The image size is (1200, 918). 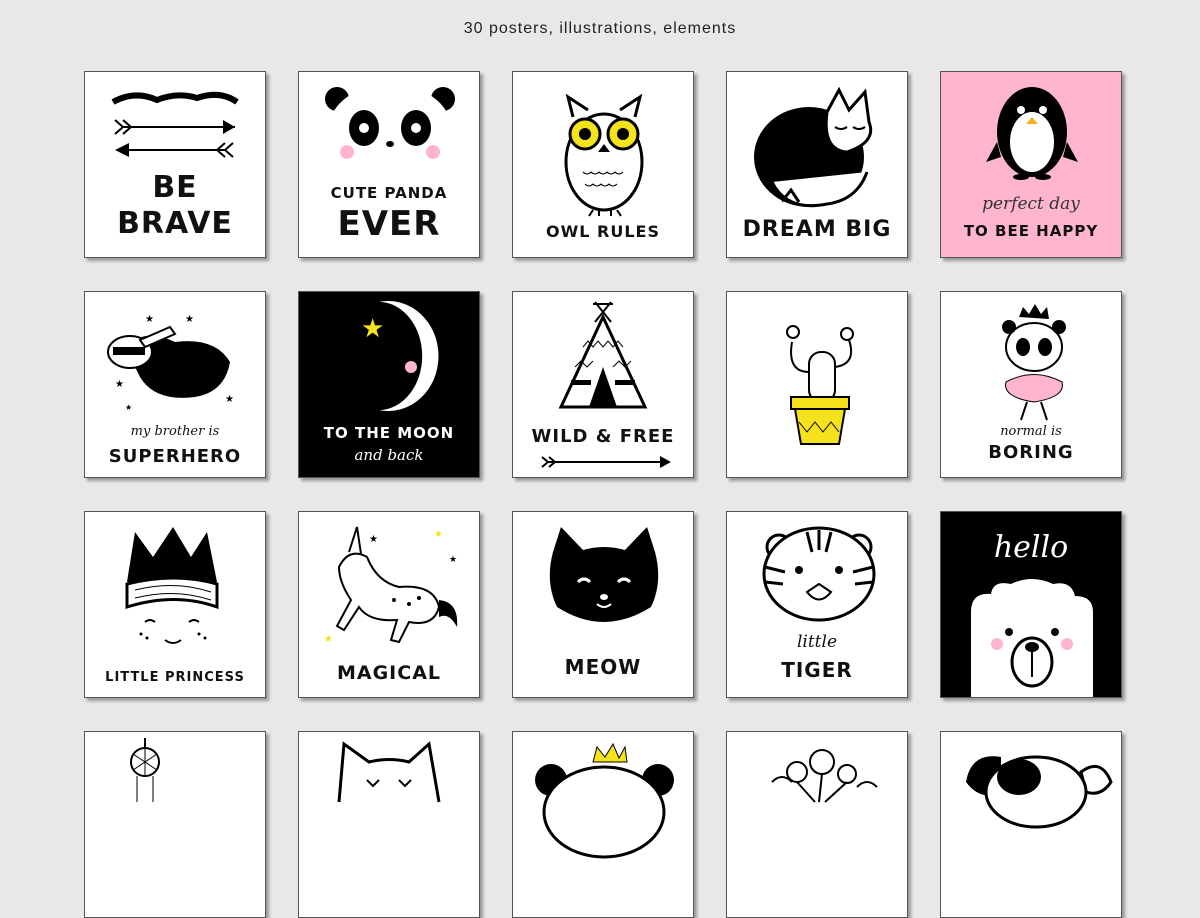 I want to click on poster-text-line-1: my brother is, so click(x=175, y=431).